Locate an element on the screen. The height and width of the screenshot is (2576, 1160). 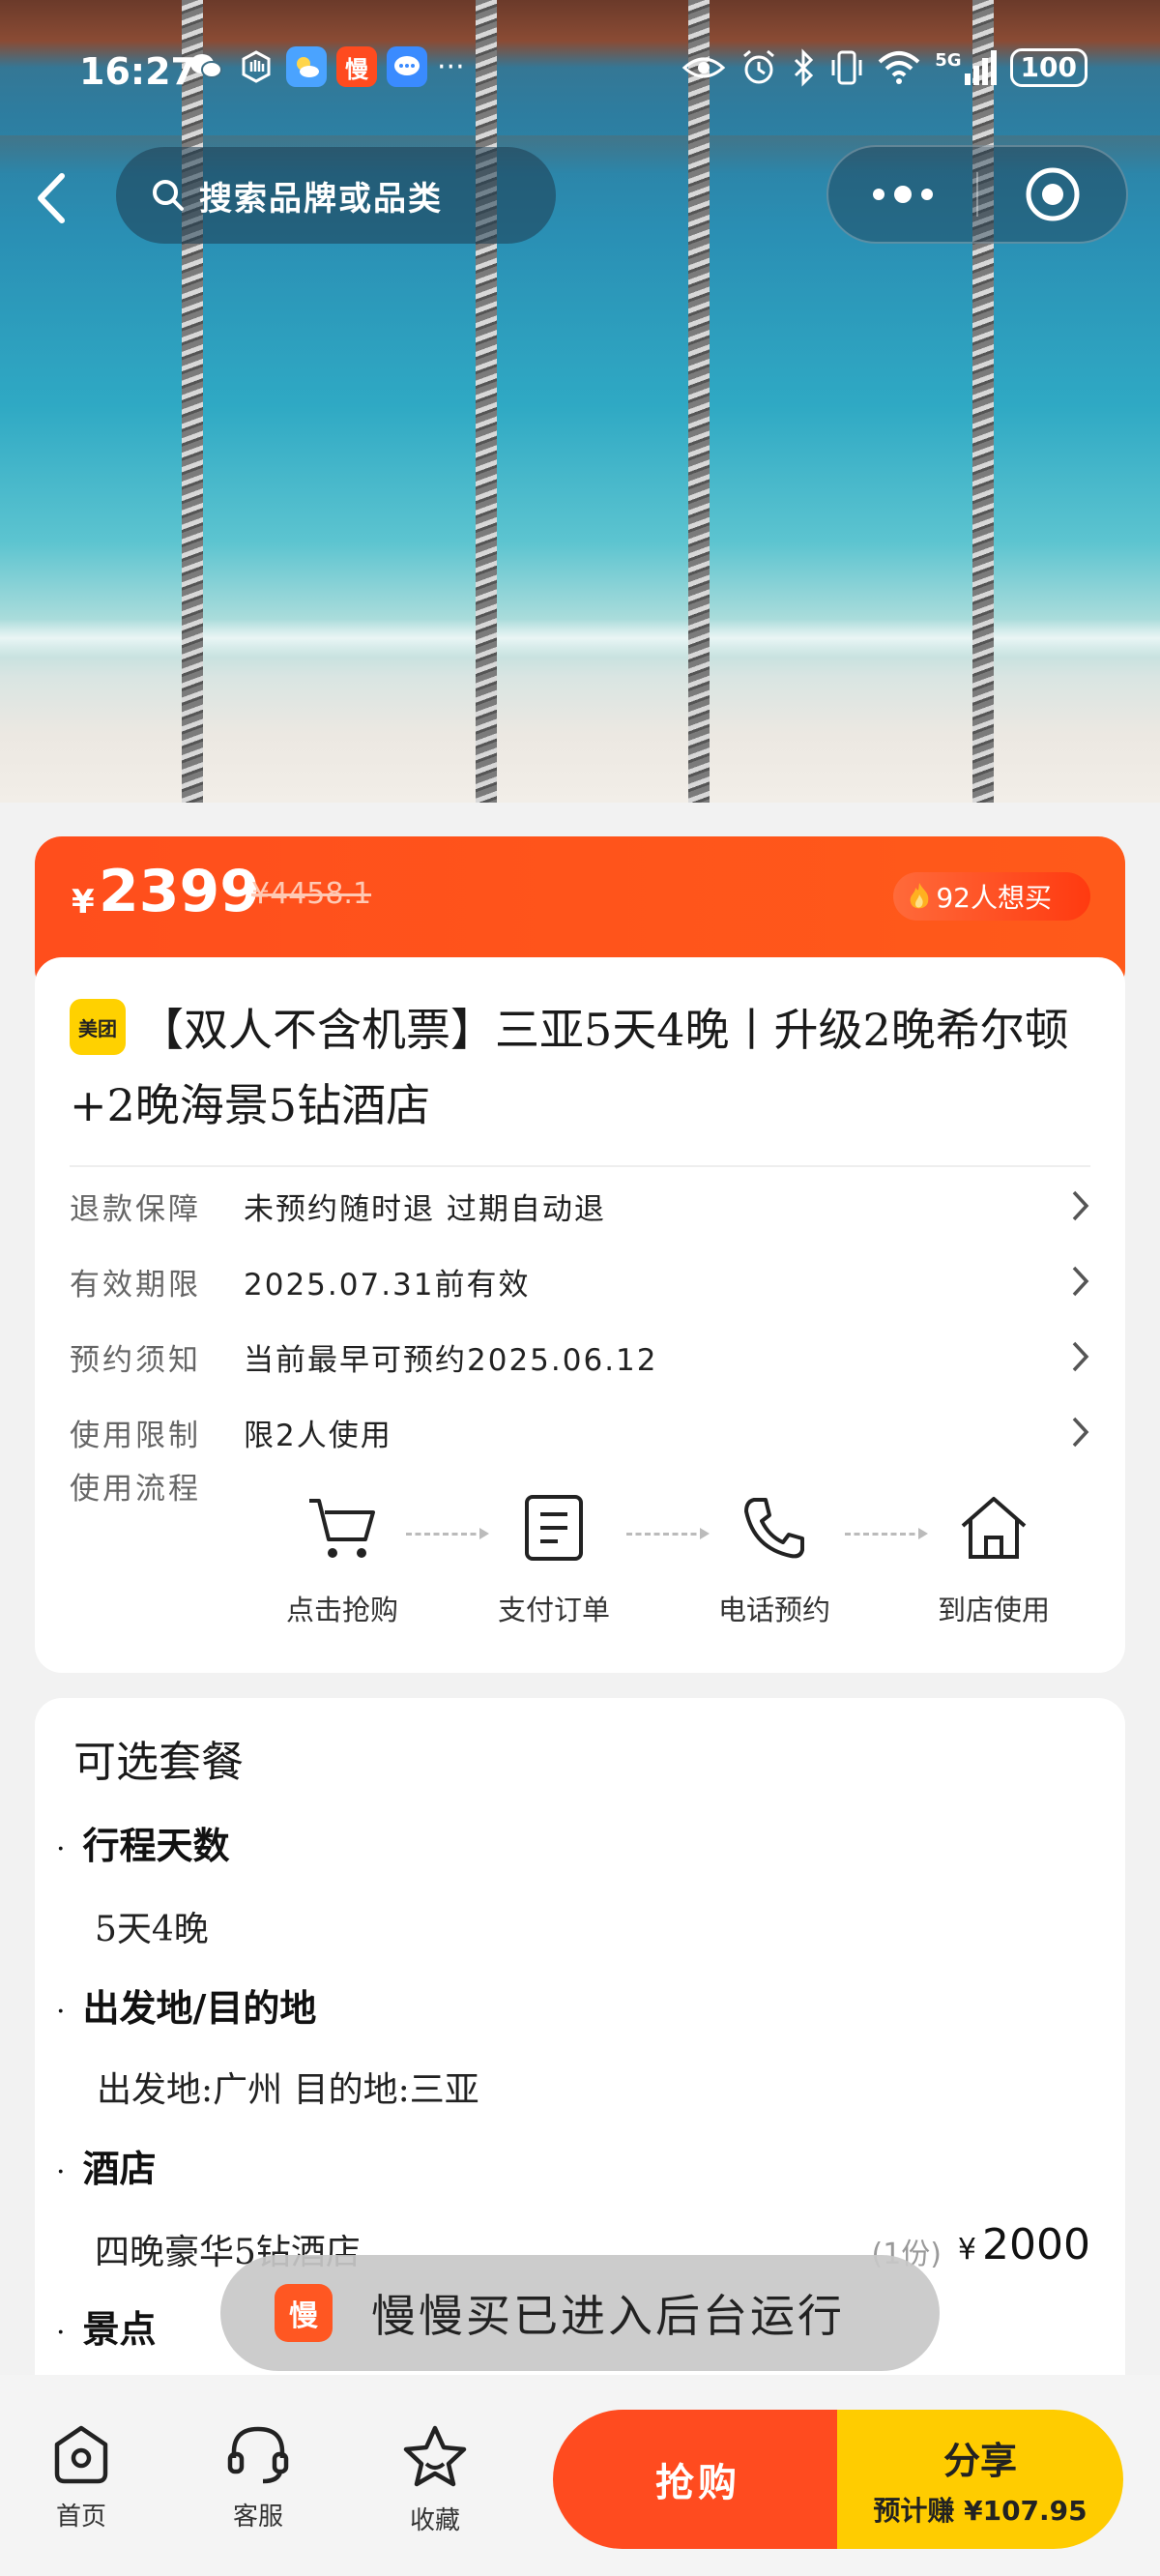
flow-step-label: 到店使用 is located at coordinates (994, 1610).